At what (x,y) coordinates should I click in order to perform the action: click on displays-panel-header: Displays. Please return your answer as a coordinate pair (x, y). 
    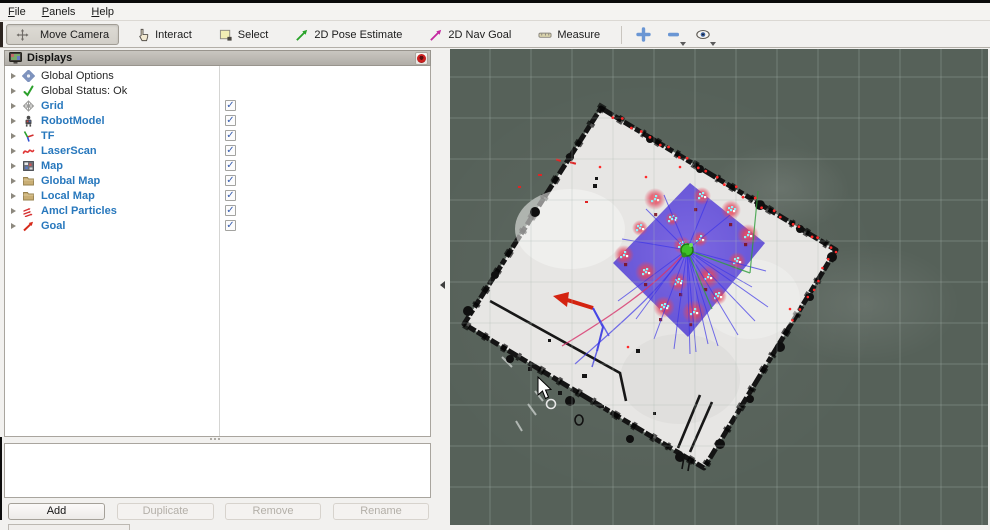
    Looking at the image, I should click on (217, 58).